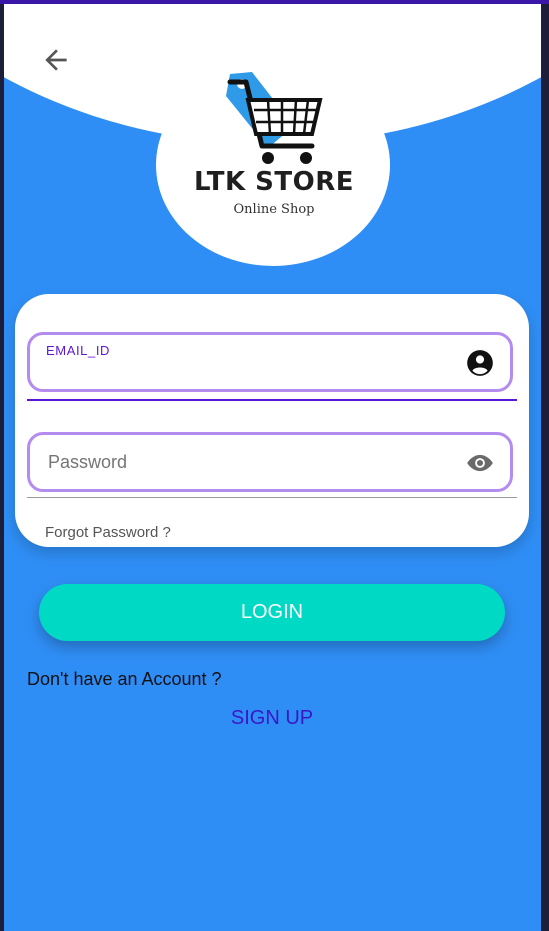 Image resolution: width=549 pixels, height=931 pixels. What do you see at coordinates (480, 363) in the screenshot?
I see `account-circle-icon` at bounding box center [480, 363].